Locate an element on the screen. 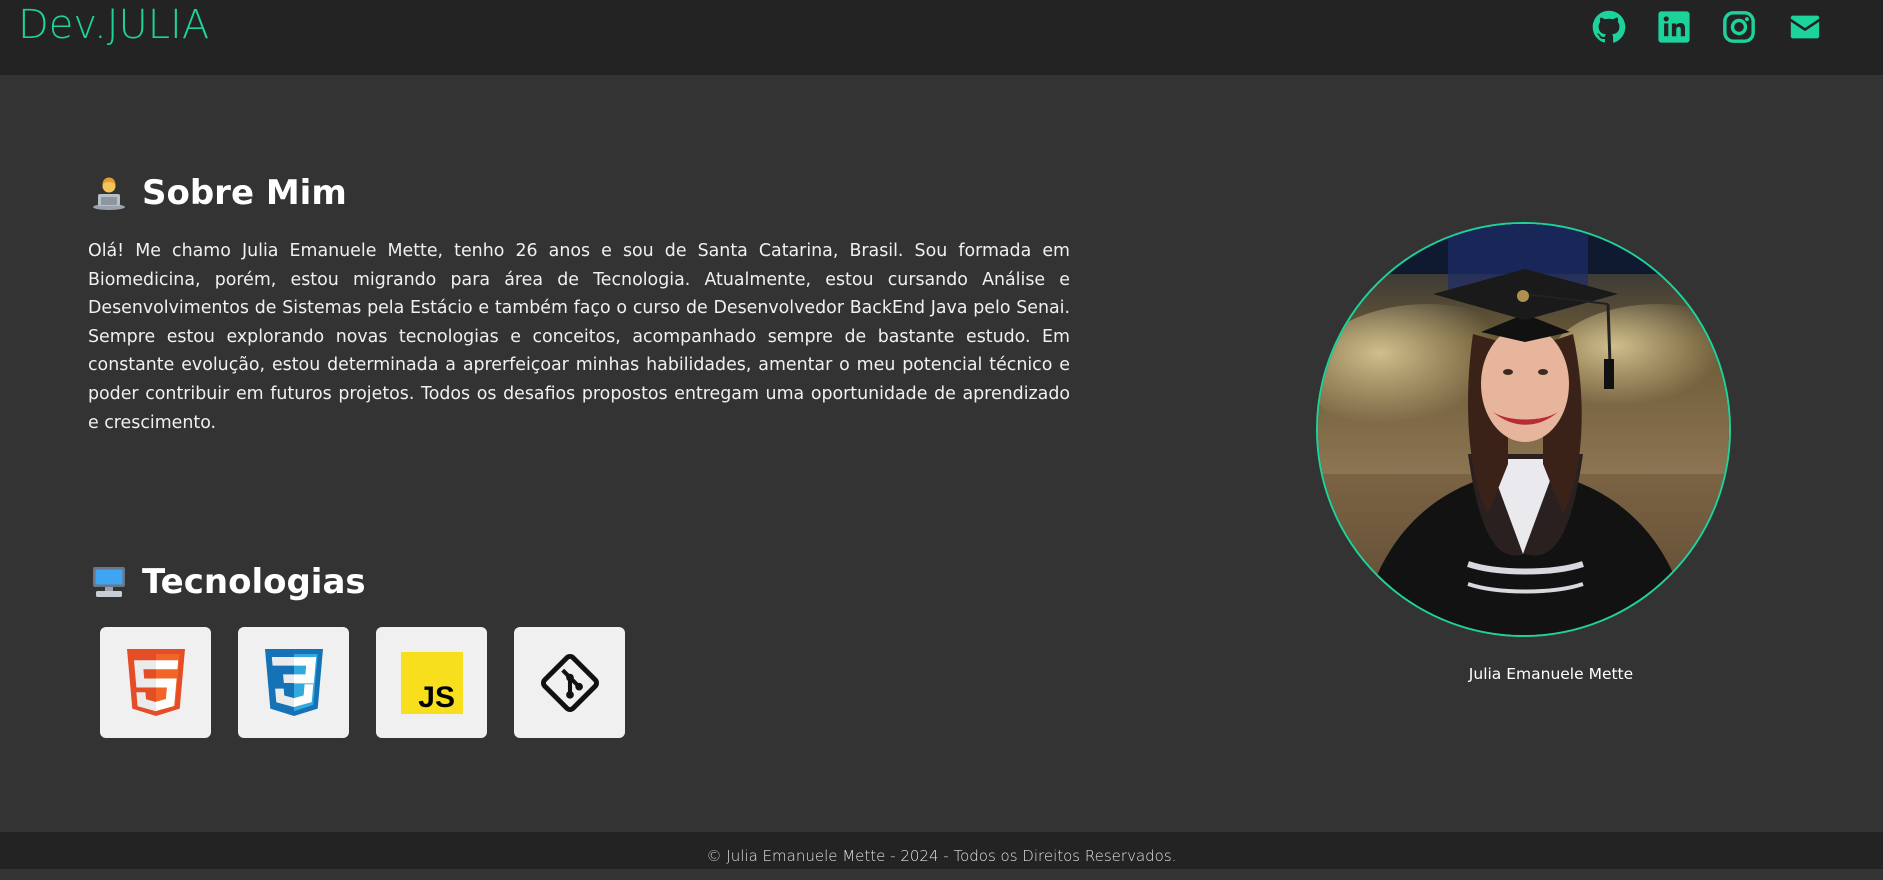  css3-icon is located at coordinates (293, 682).